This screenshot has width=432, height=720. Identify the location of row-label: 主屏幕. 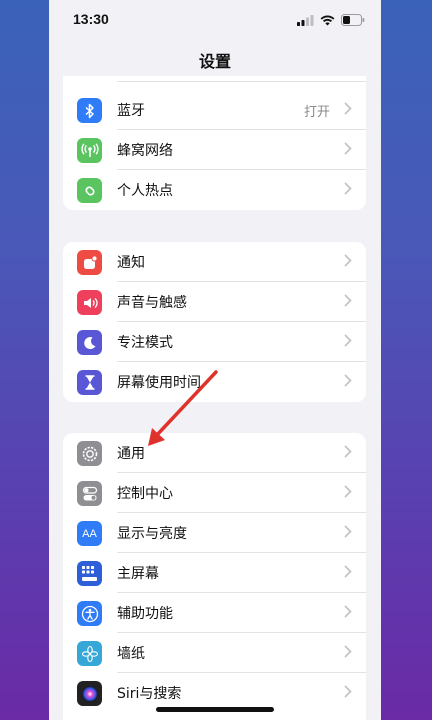
(138, 574).